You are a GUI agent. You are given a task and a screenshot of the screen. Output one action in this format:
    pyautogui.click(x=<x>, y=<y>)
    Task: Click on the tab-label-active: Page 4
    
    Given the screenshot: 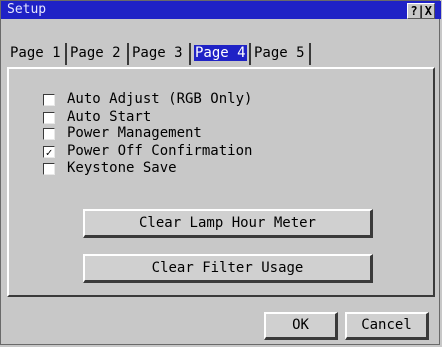 What is the action you would take?
    pyautogui.click(x=220, y=53)
    